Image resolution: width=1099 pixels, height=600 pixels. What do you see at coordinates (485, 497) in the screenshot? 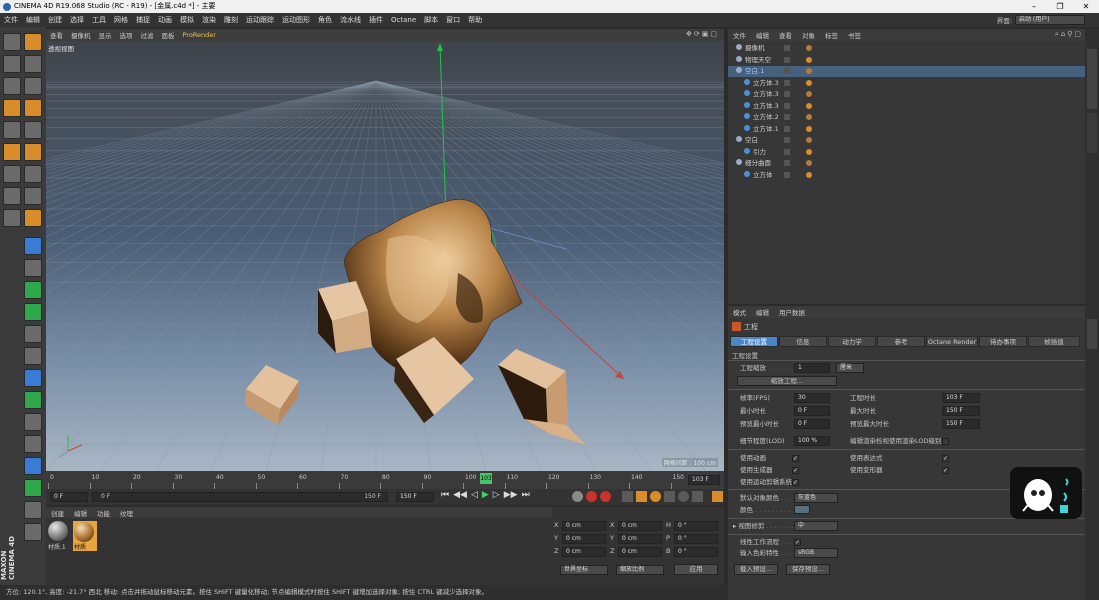
I see `play-icon: ▶` at bounding box center [485, 497].